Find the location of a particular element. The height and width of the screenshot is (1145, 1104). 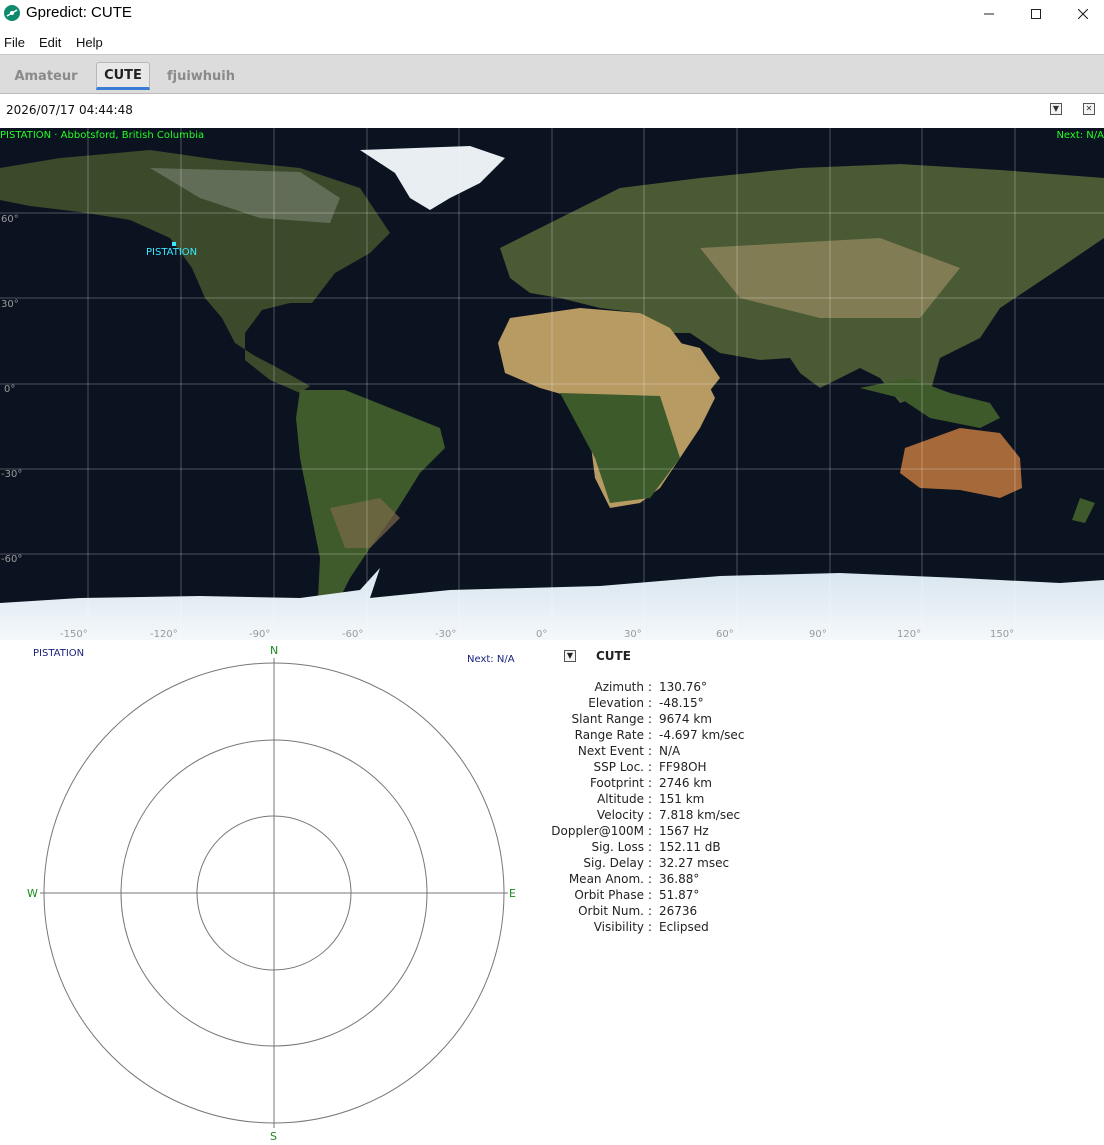

lat-label-60: 60° is located at coordinates (10, 219).